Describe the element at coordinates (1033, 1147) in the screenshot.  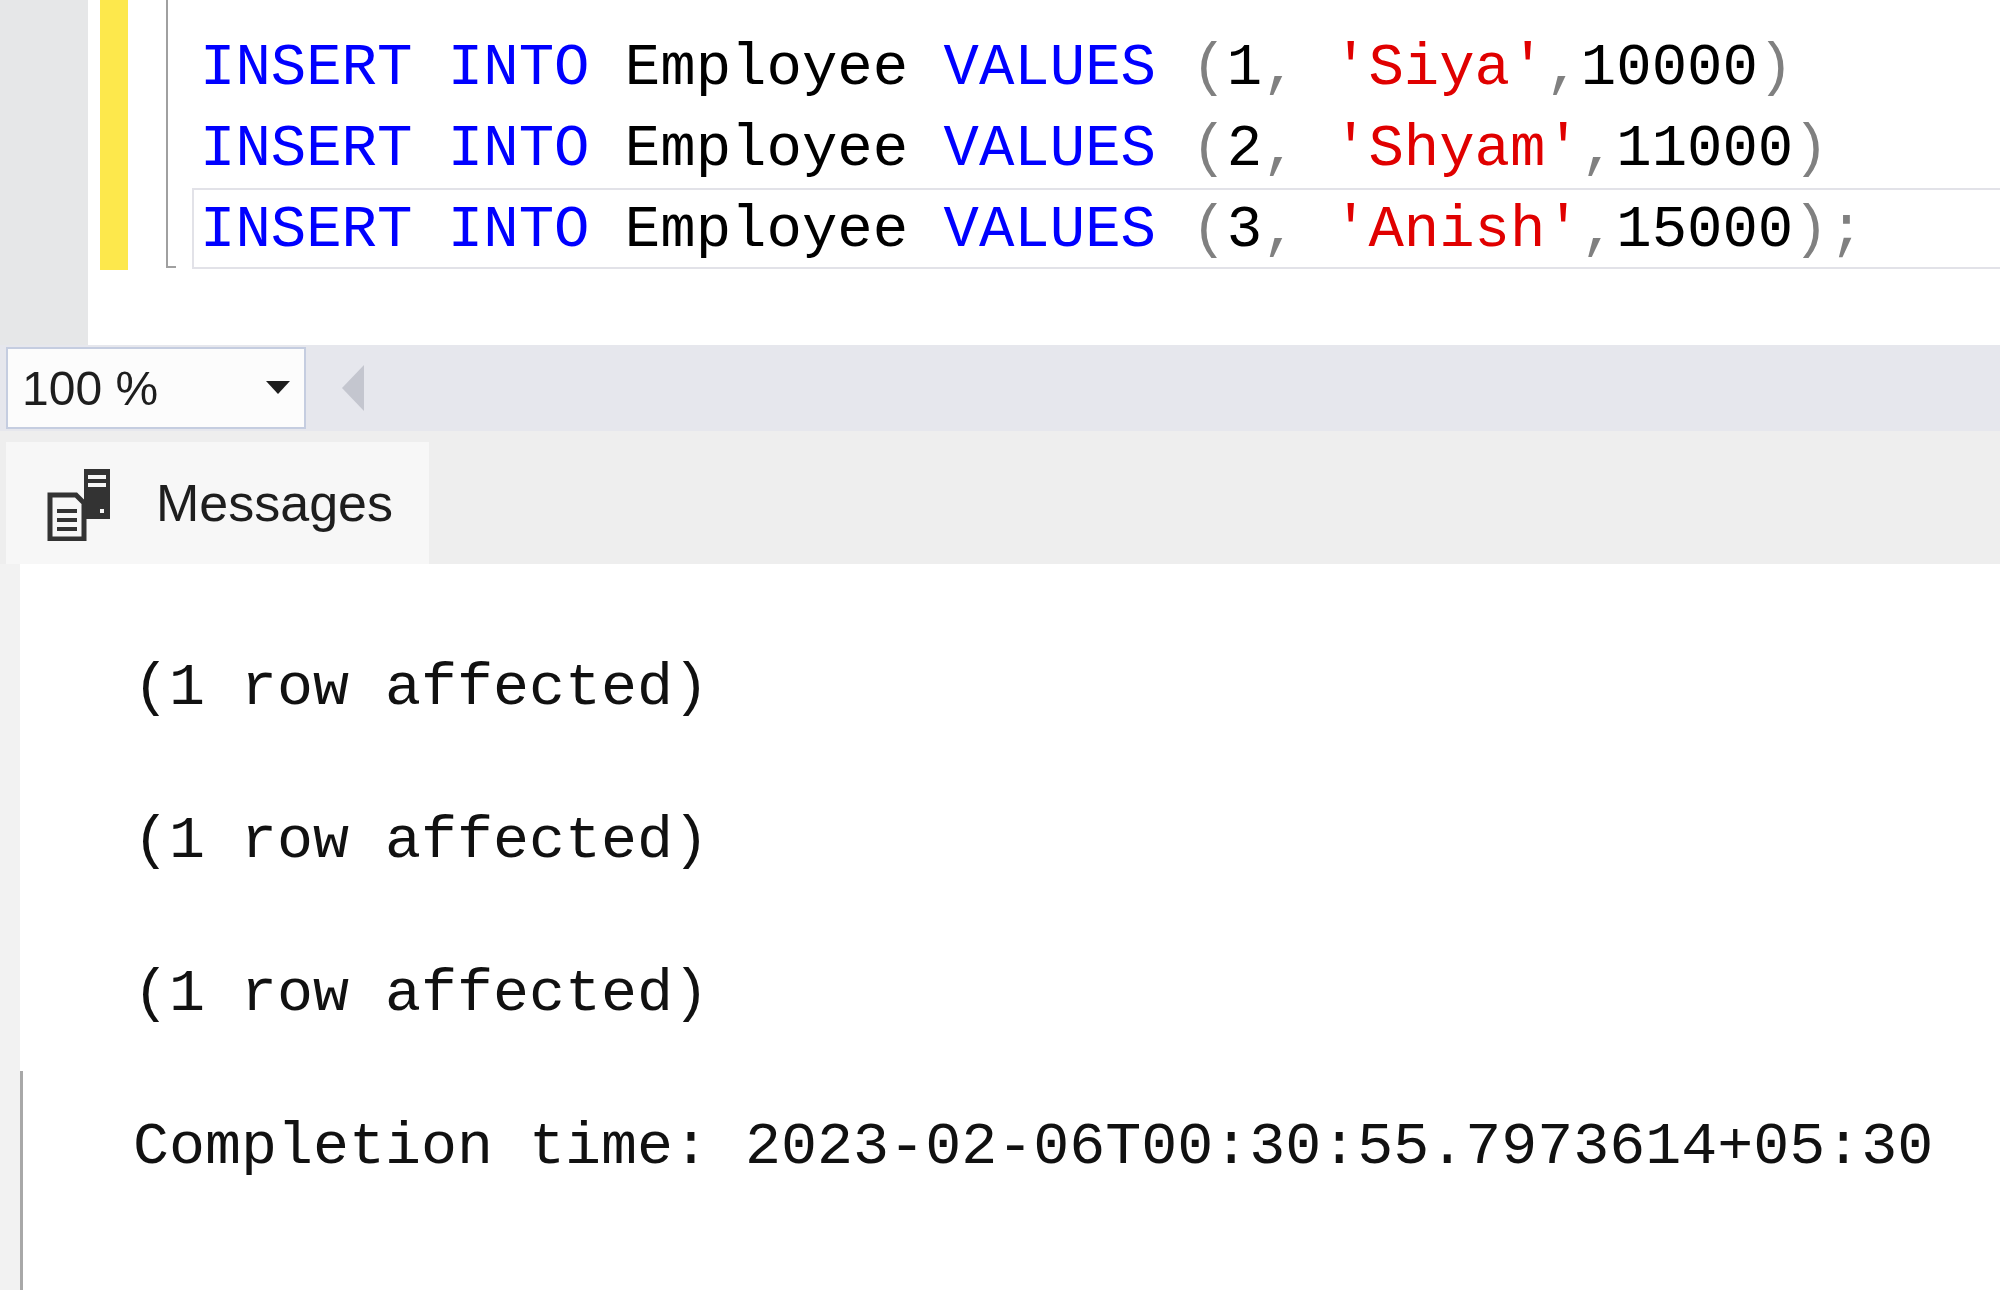
I see `message-text: Completion time: 2023-02-06T00:30:55.7973614+05:30` at that location.